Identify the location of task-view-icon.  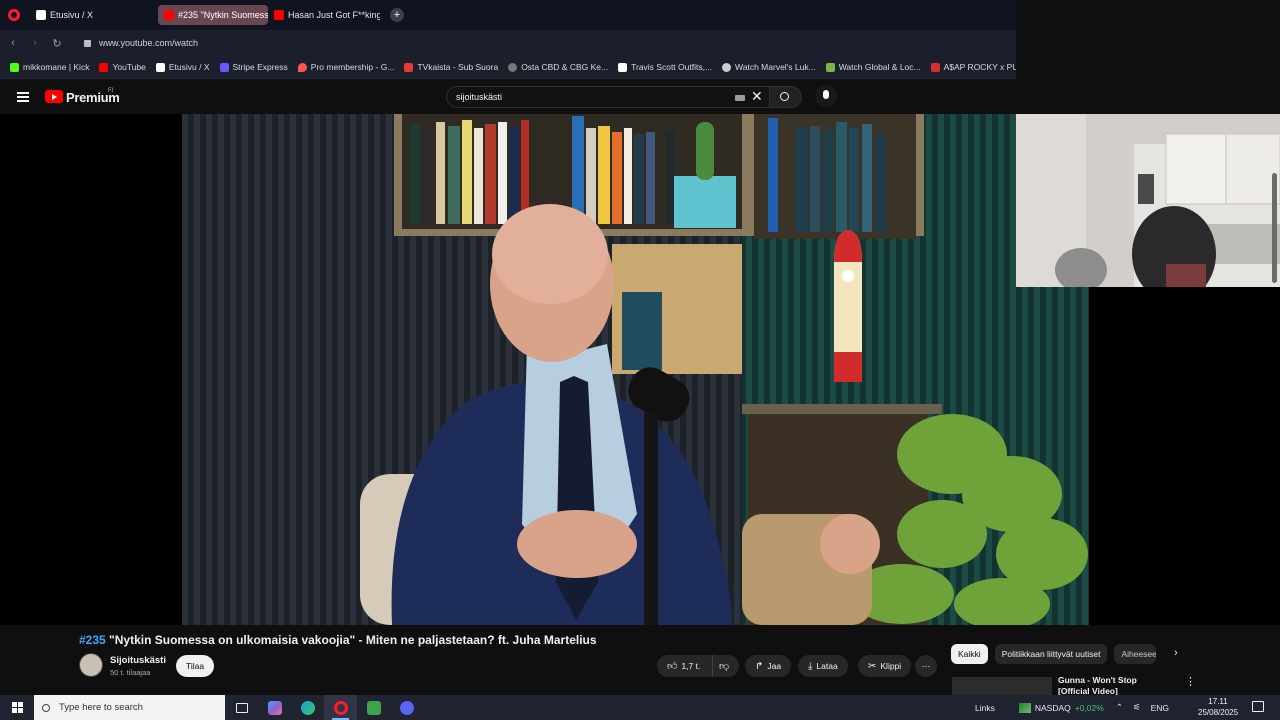
(241, 707).